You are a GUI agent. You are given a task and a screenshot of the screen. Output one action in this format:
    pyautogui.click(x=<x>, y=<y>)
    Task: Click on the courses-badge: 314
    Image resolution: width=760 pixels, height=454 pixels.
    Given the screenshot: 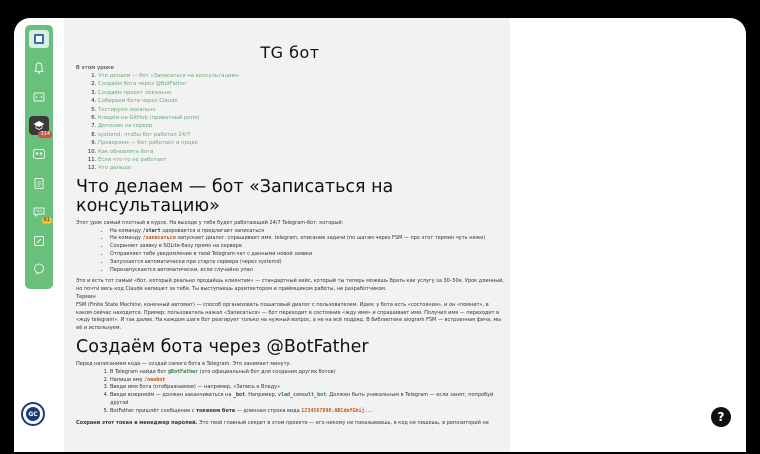 What is the action you would take?
    pyautogui.click(x=45, y=134)
    